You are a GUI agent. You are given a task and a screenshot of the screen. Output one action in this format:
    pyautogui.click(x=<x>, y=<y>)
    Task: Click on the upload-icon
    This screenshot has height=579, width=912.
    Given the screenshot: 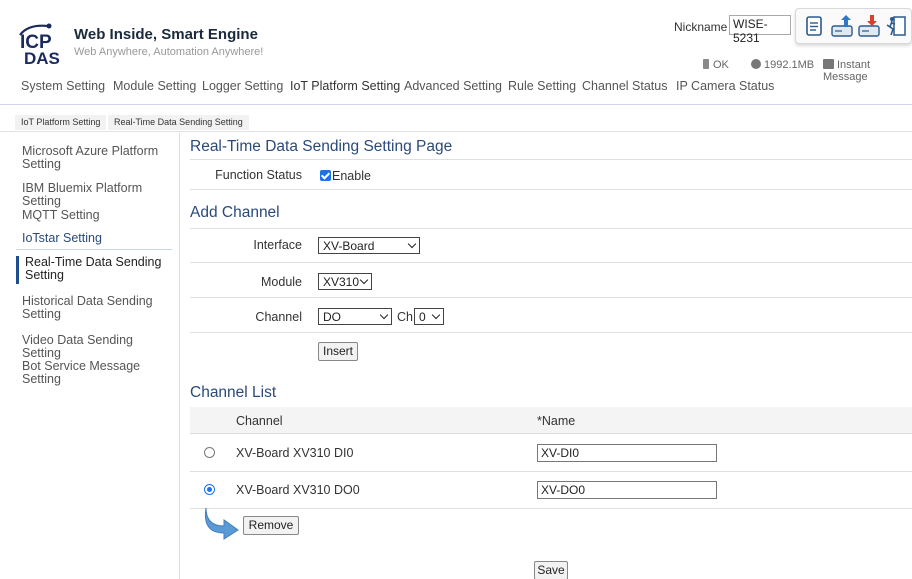 What is the action you would take?
    pyautogui.click(x=842, y=26)
    